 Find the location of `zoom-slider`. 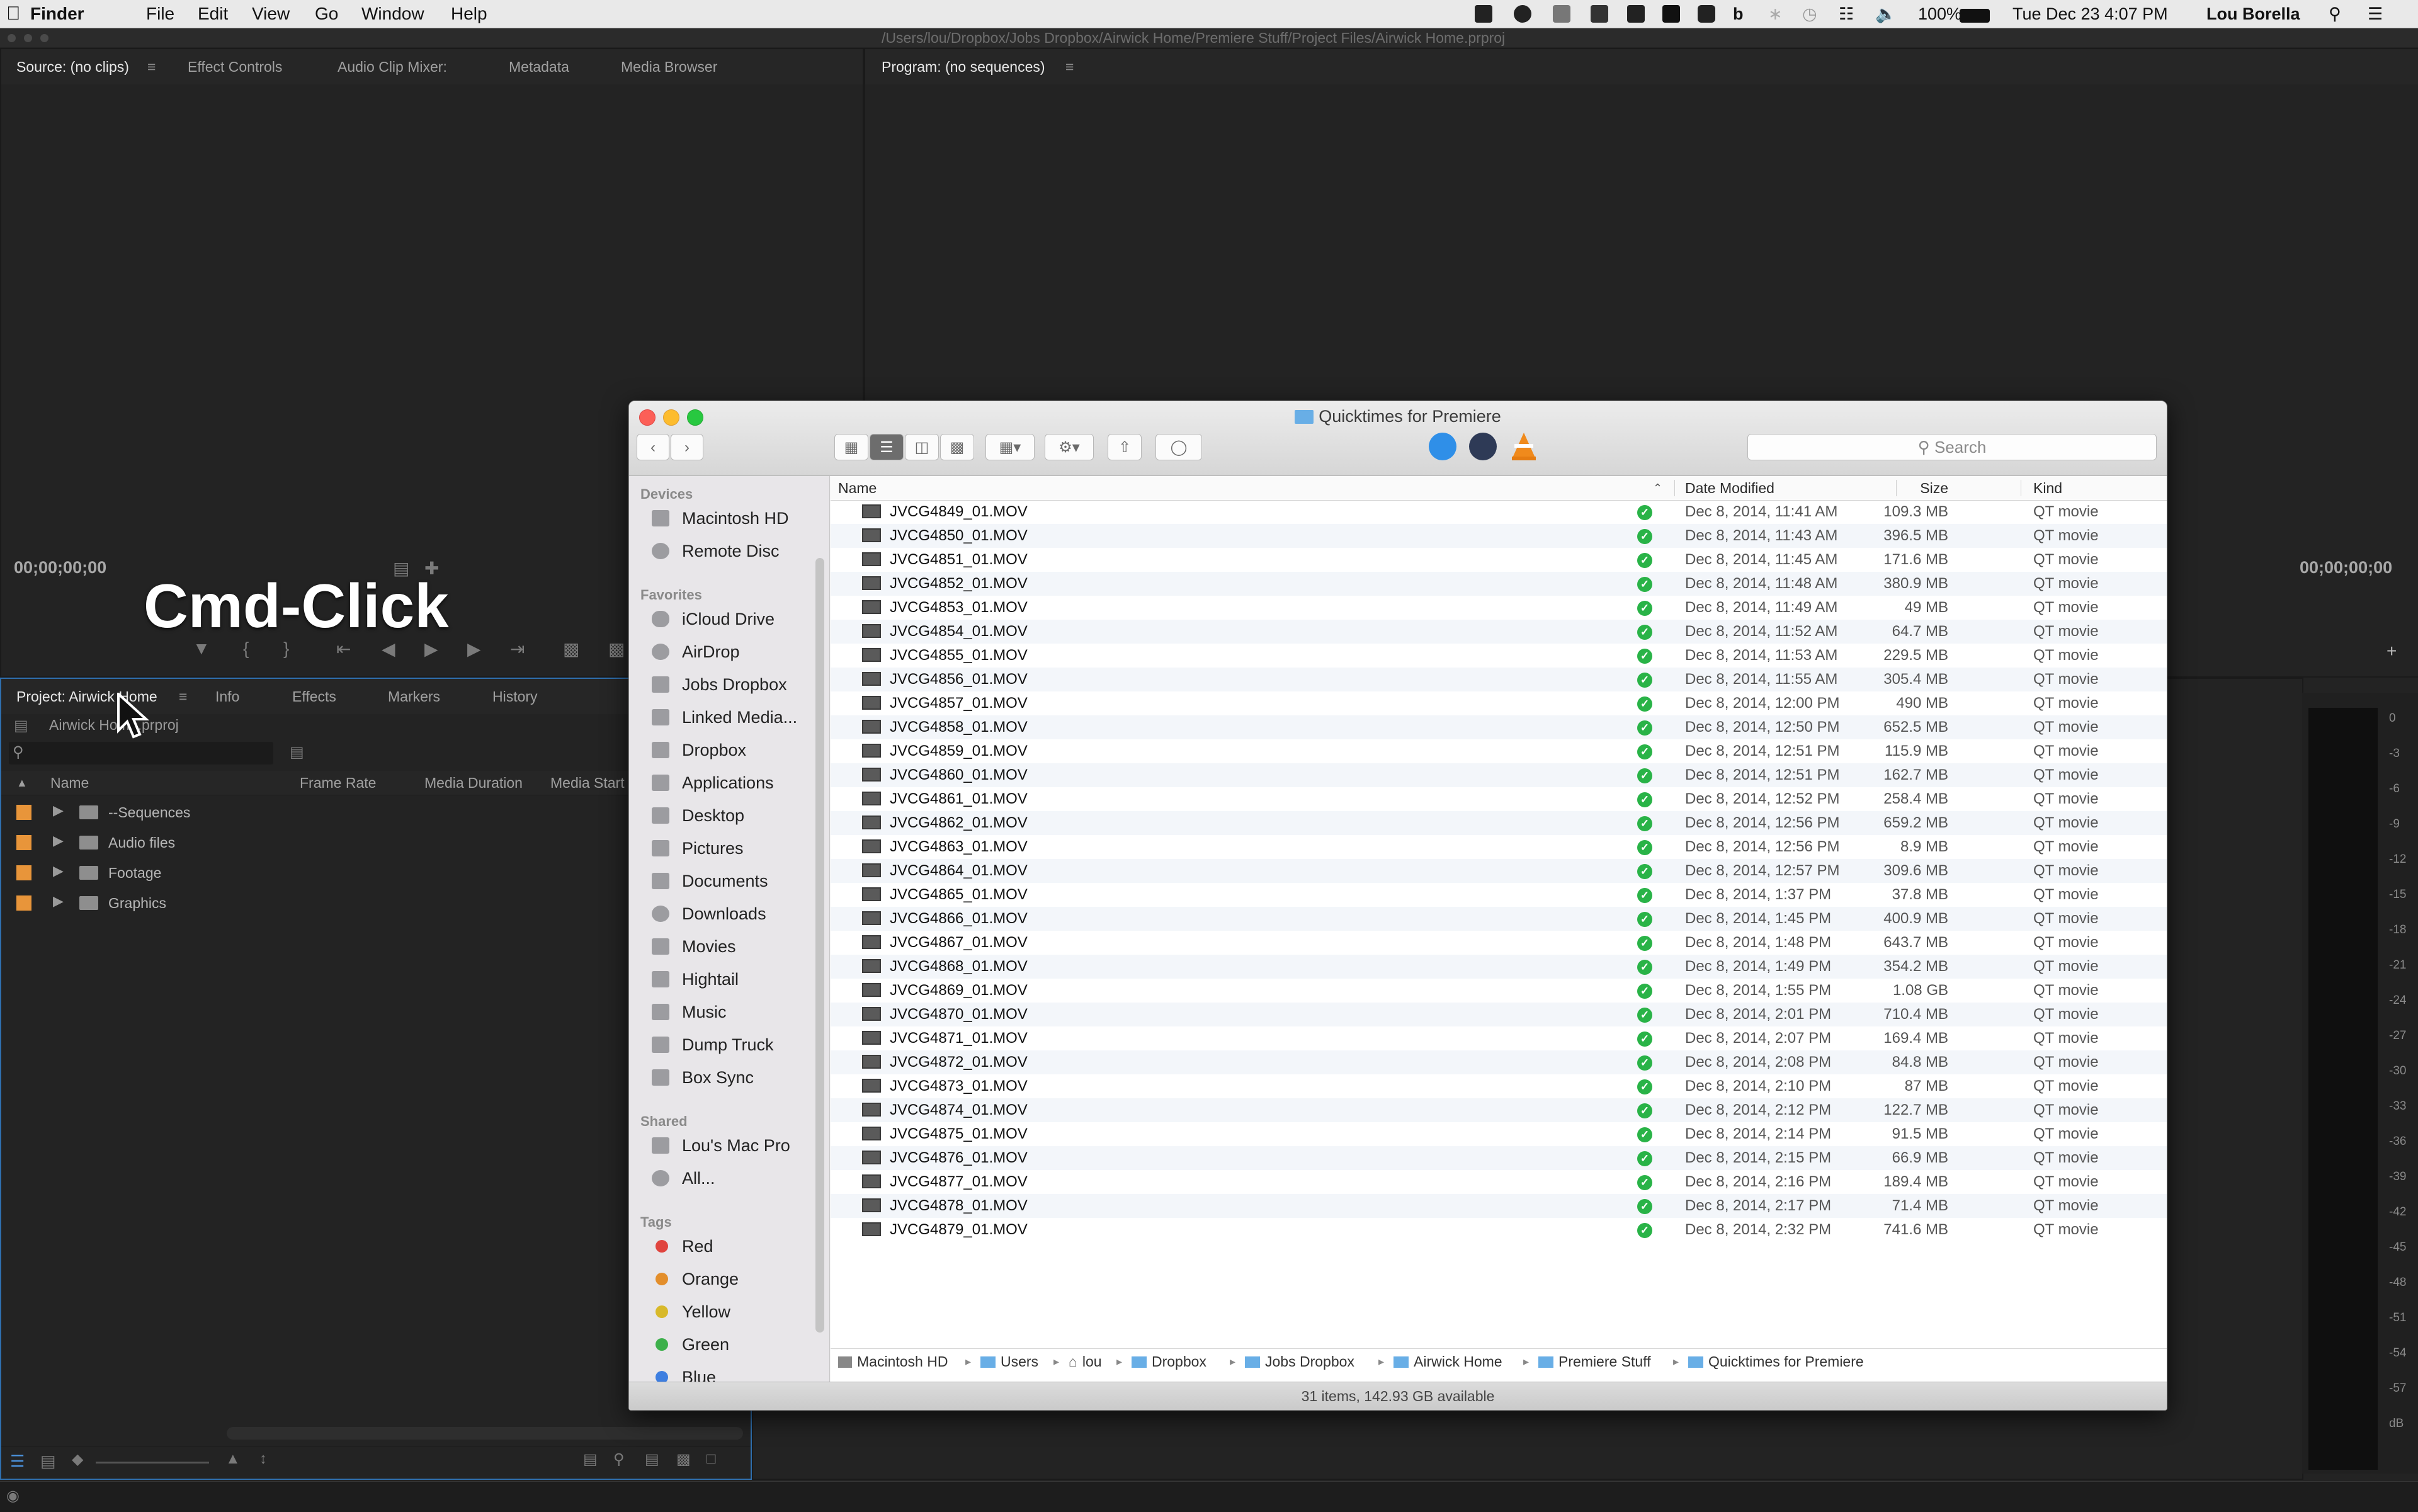

zoom-slider is located at coordinates (152, 1463).